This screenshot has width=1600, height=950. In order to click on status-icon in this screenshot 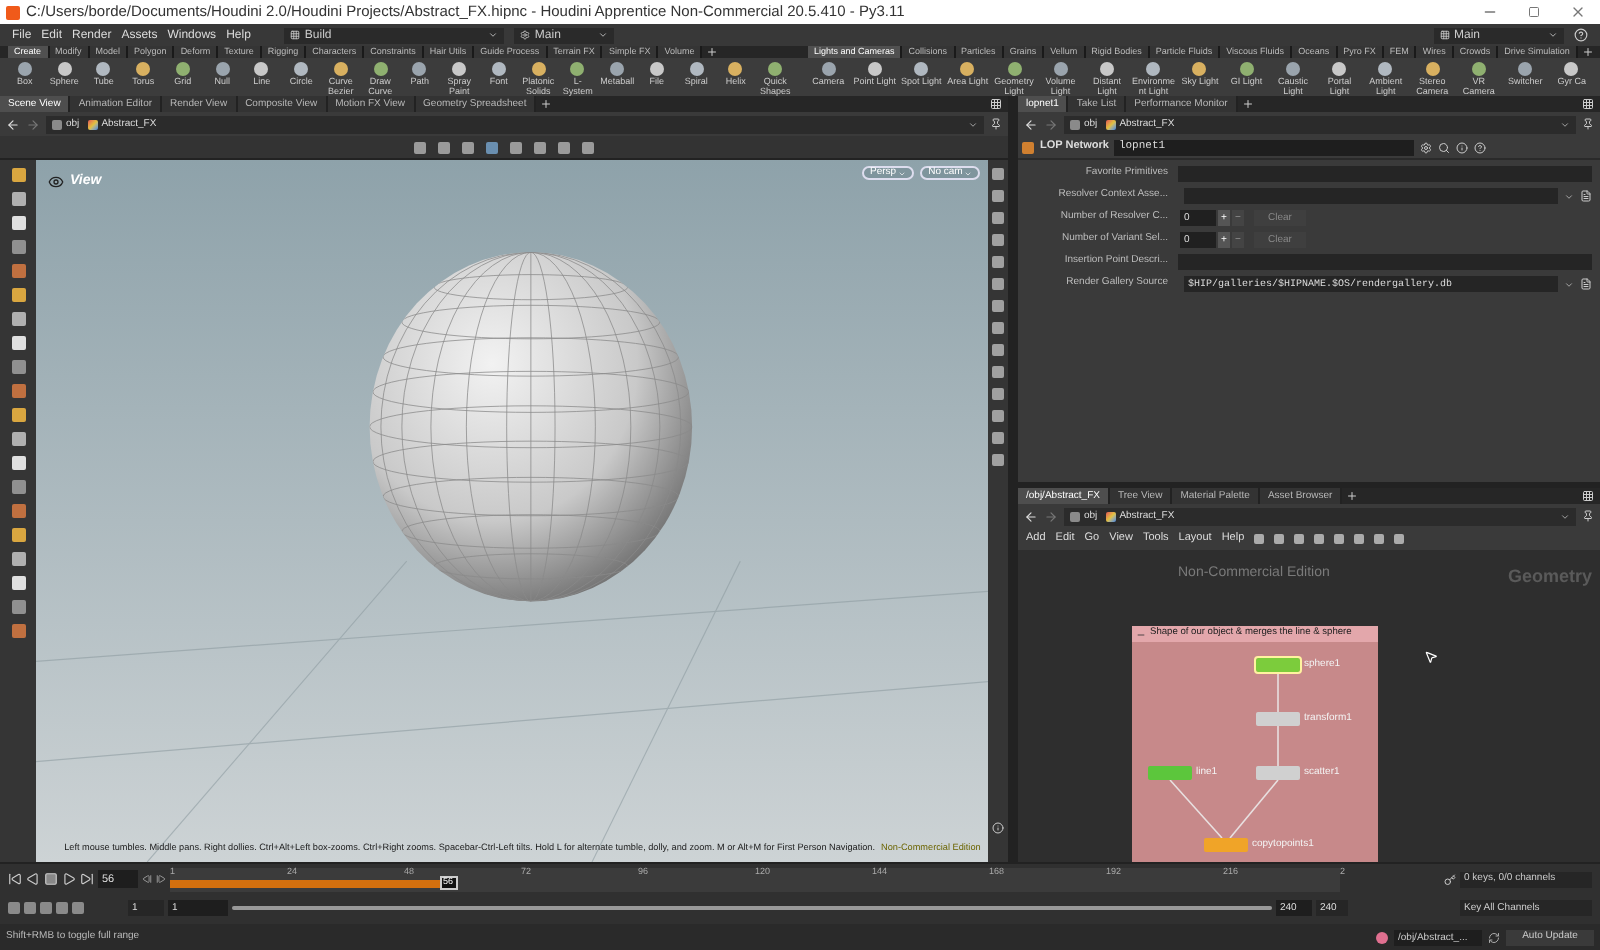, I will do `click(1382, 937)`.